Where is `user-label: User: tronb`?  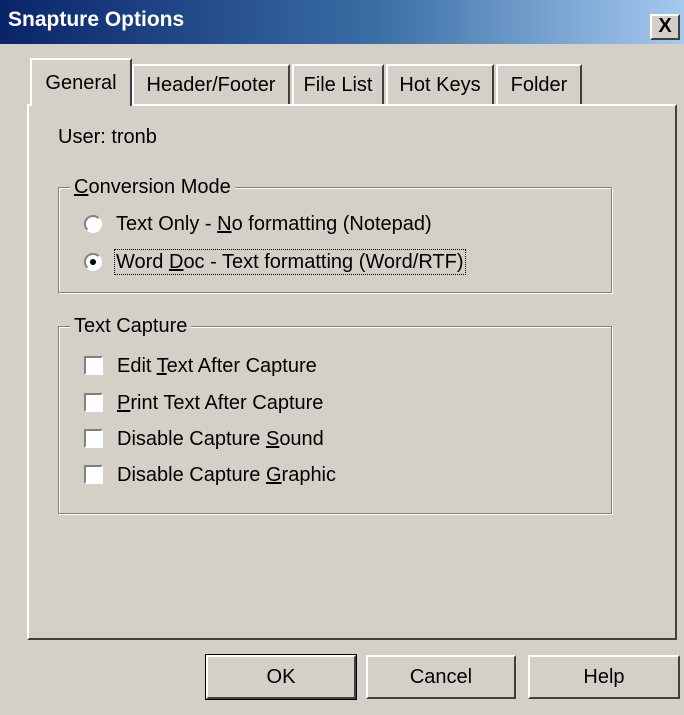 user-label: User: tronb is located at coordinates (107, 137).